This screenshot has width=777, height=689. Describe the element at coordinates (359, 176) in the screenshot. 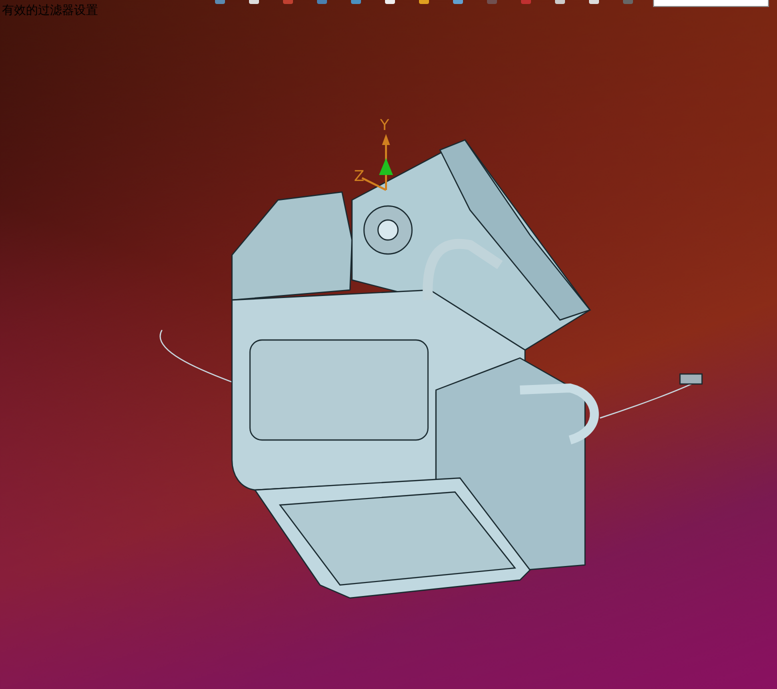

I see `axis-label: Z` at that location.